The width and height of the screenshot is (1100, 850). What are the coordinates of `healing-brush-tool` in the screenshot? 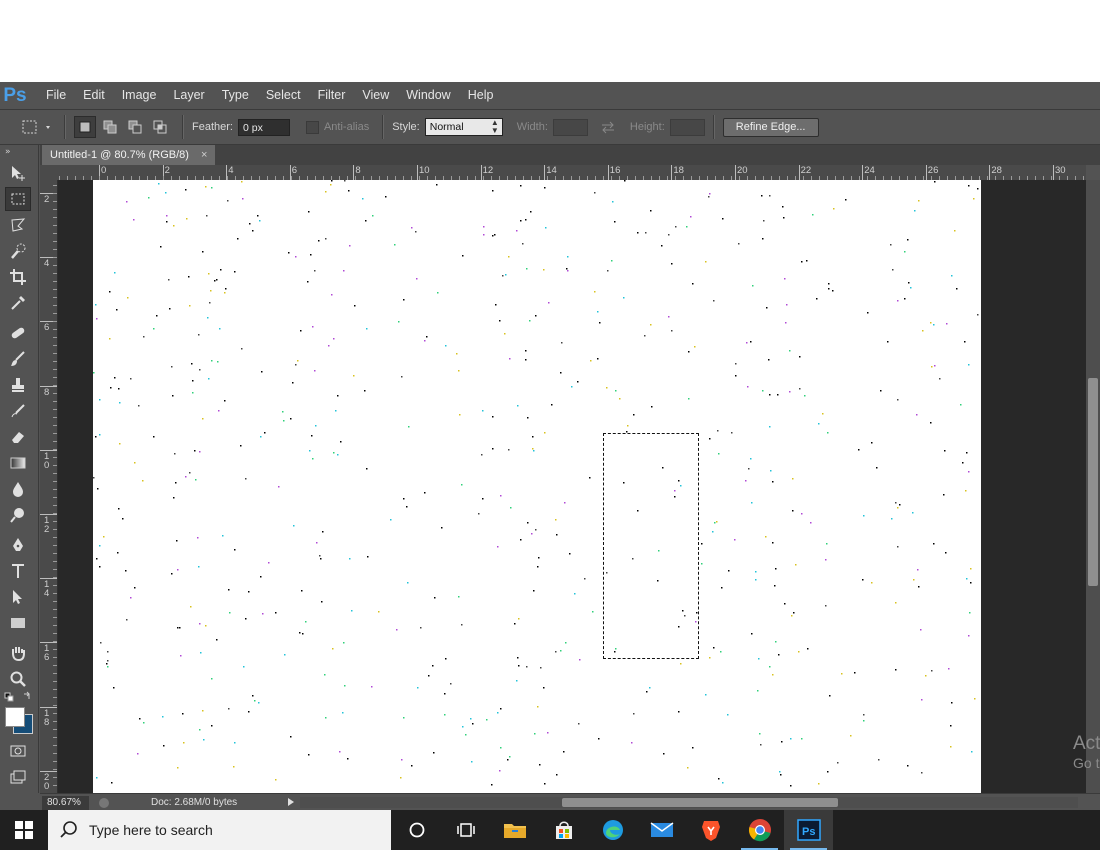 It's located at (18, 333).